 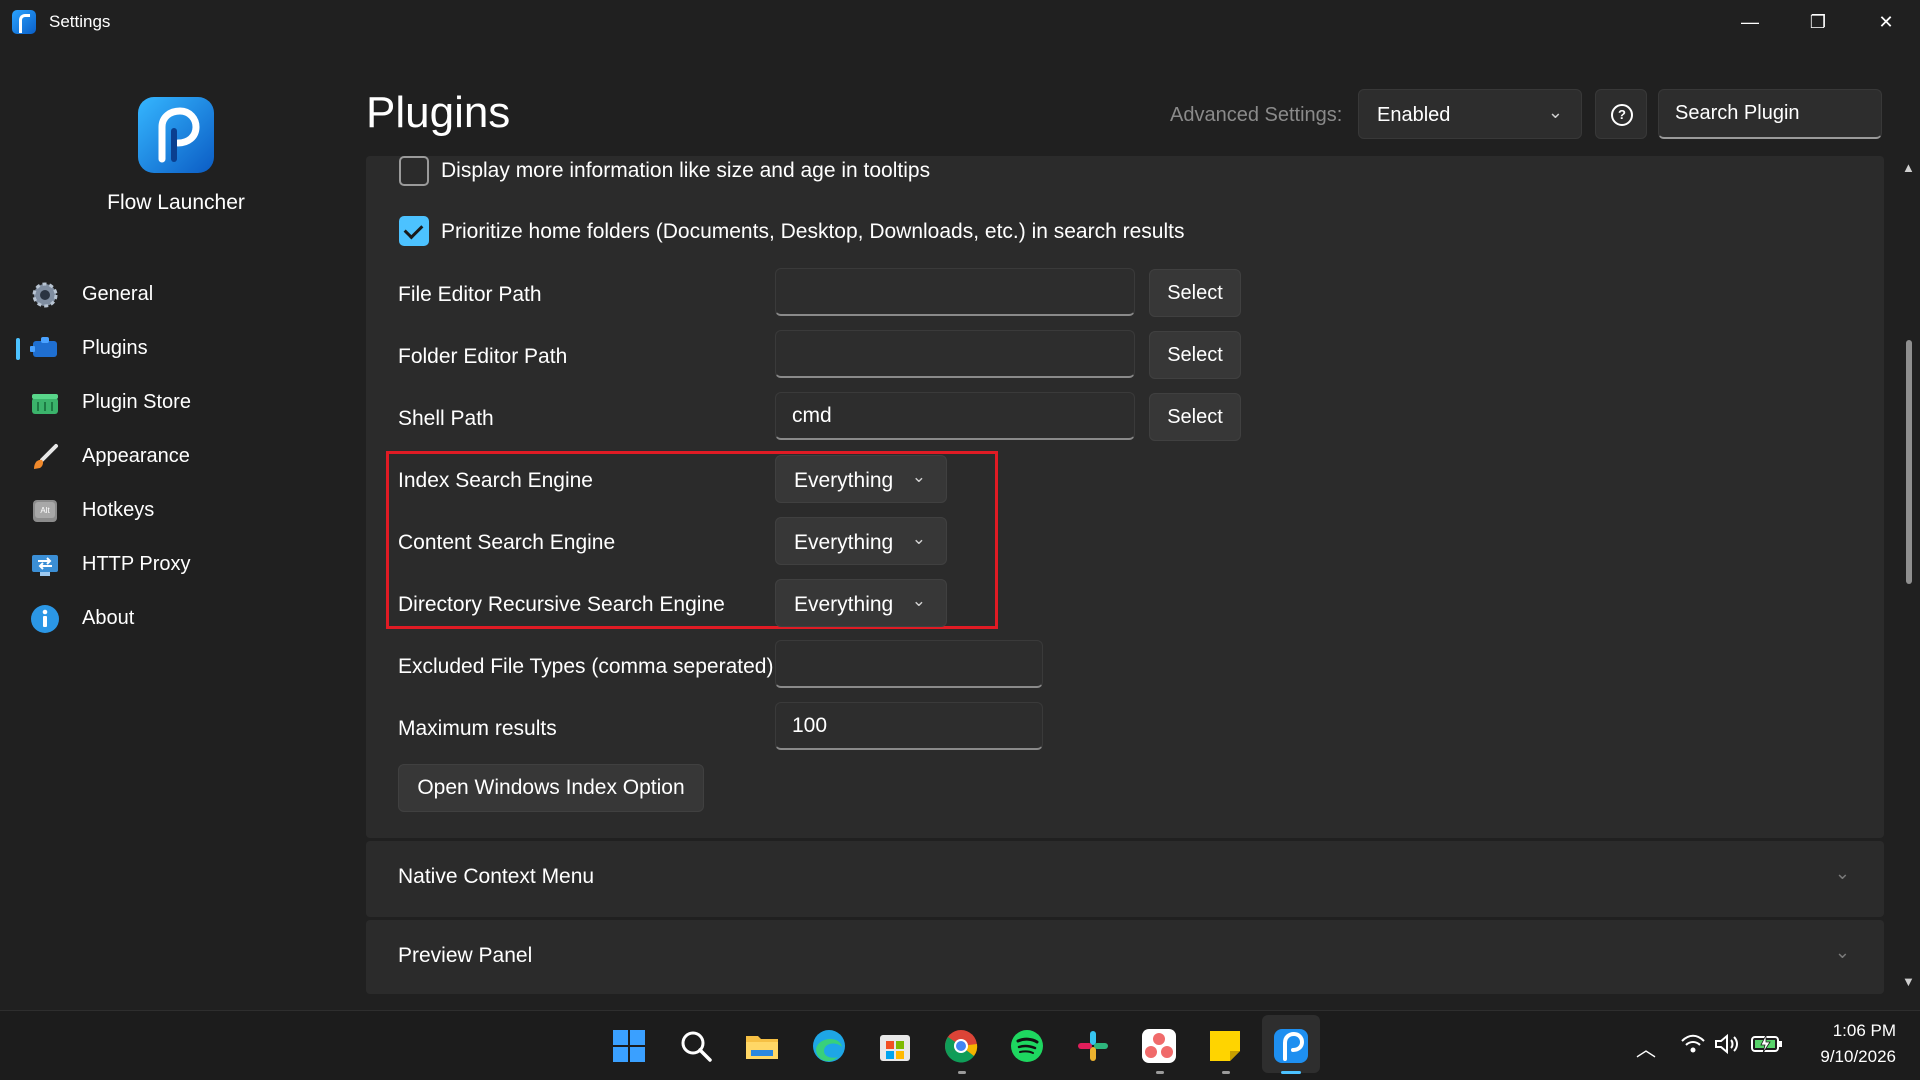 I want to click on edge-icon, so click(x=829, y=1046).